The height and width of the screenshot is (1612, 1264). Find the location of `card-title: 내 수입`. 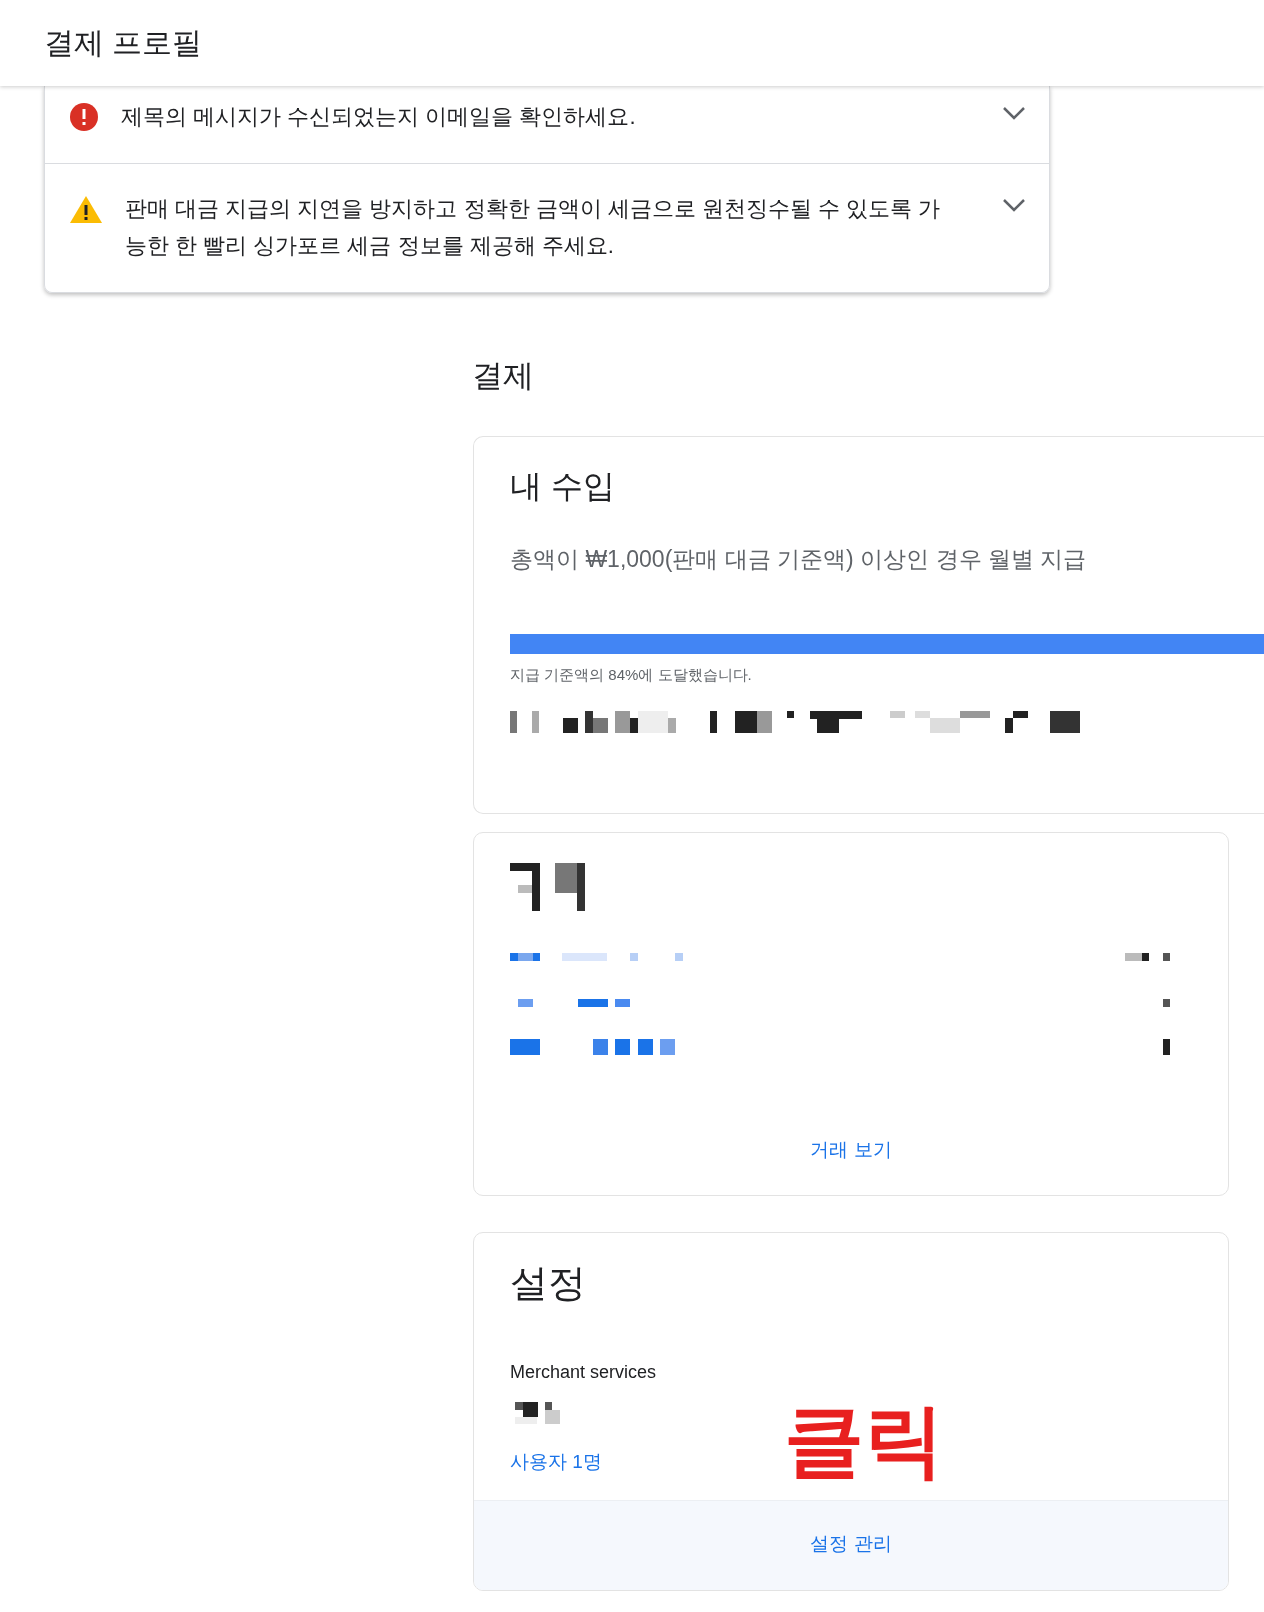

card-title: 내 수입 is located at coordinates (563, 486).